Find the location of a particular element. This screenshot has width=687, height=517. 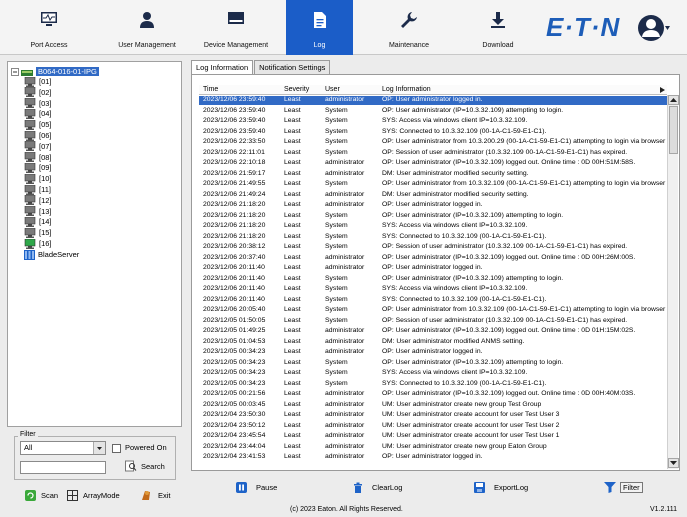

nav-log: Log is located at coordinates (319, 27).